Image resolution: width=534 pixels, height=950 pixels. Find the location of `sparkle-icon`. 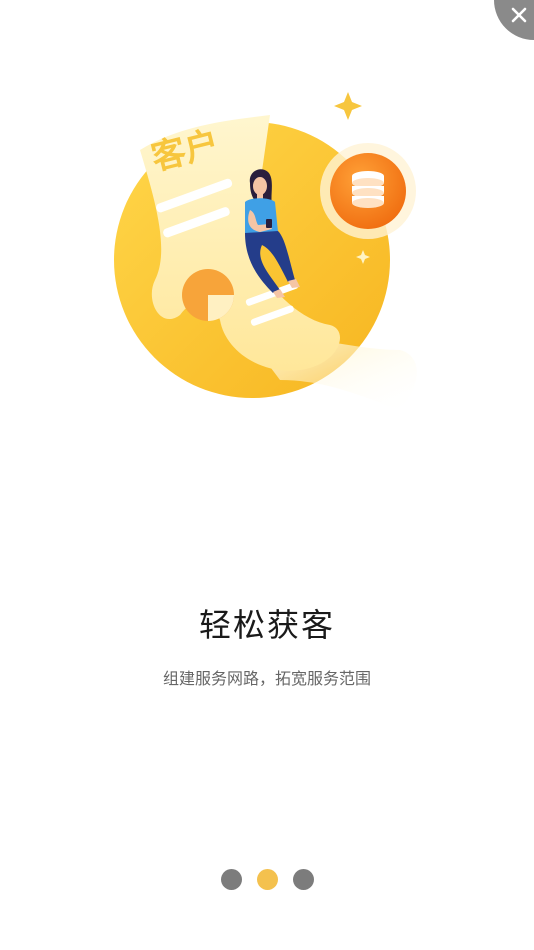

sparkle-icon is located at coordinates (348, 106).